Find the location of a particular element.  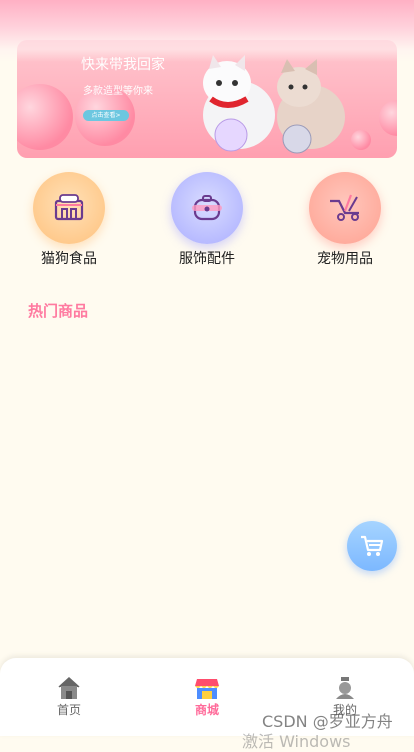

tab-shop: 商城 is located at coordinates (207, 697).